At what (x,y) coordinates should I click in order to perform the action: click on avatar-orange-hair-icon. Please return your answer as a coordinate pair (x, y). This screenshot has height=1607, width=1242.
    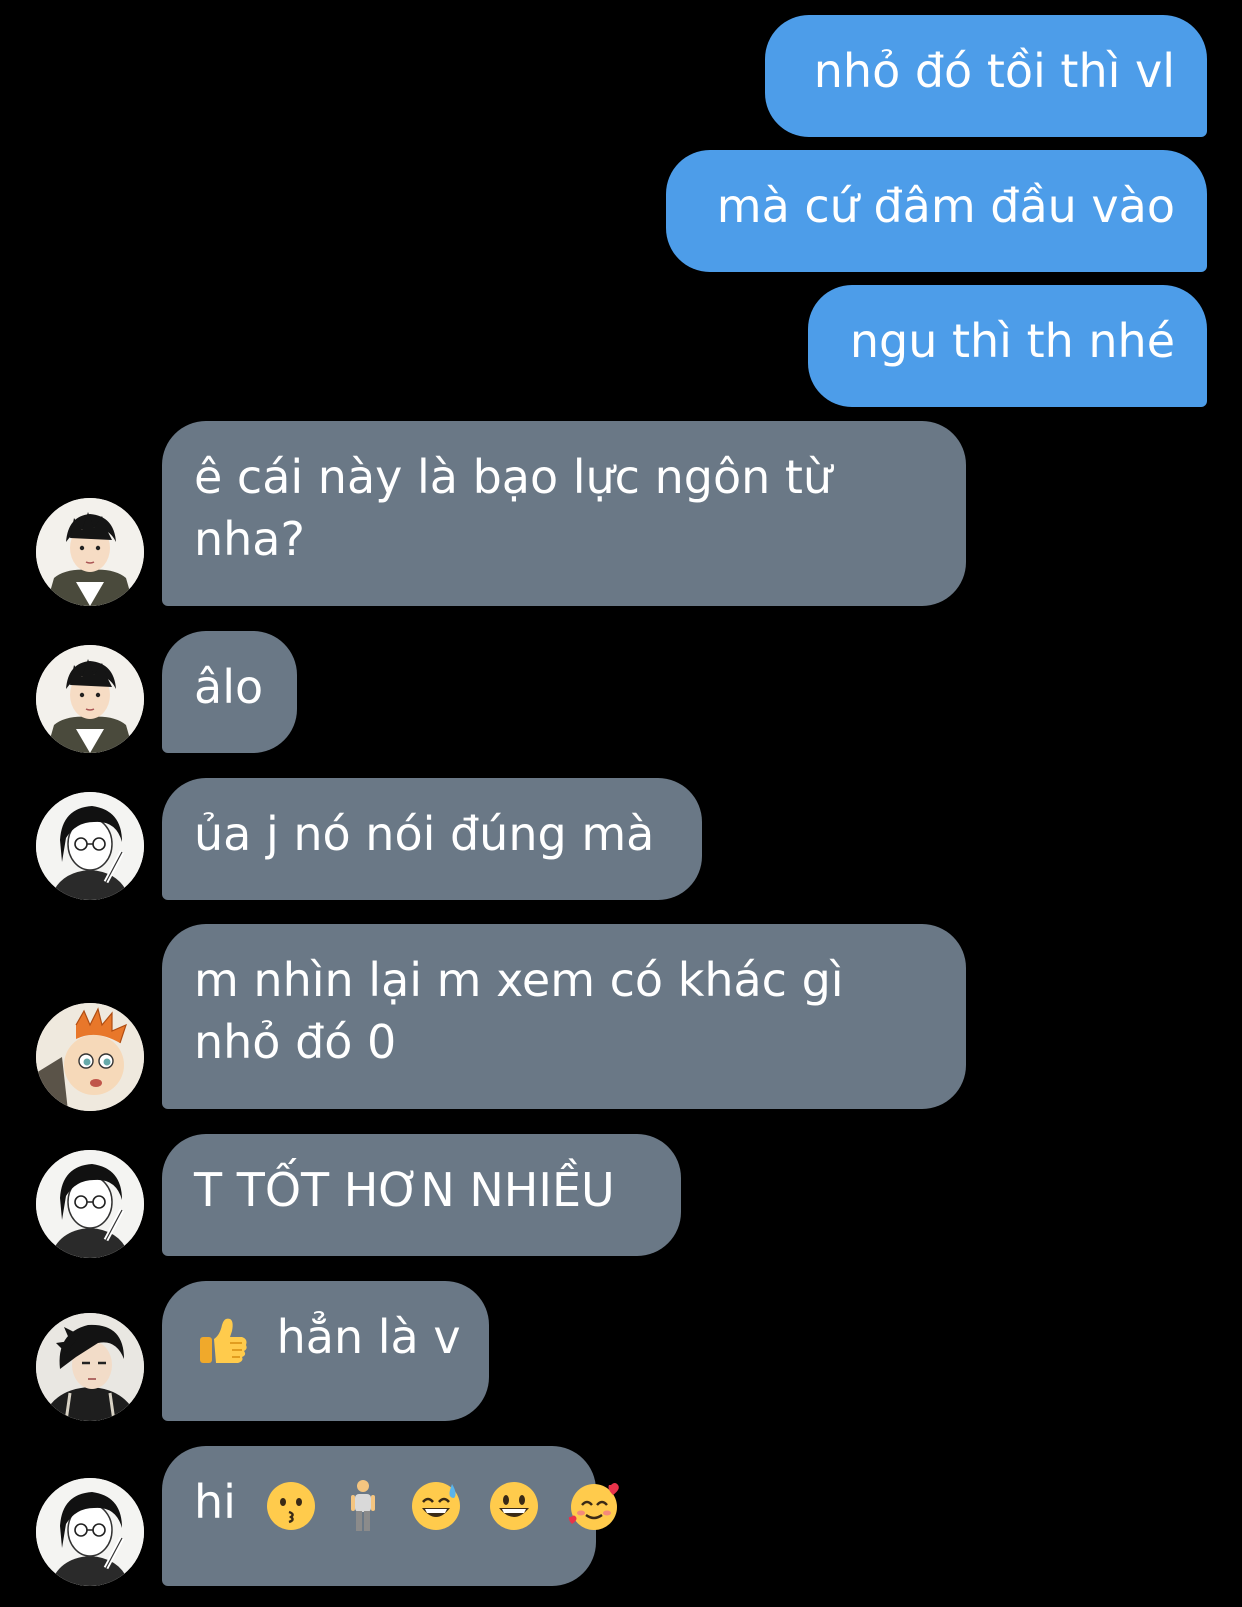
    Looking at the image, I should click on (90, 1057).